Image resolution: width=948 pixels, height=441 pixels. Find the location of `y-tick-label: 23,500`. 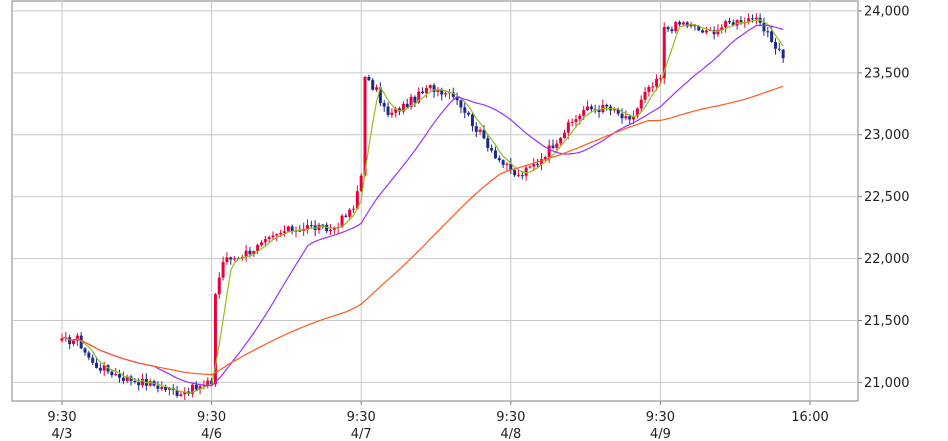

y-tick-label: 23,500 is located at coordinates (887, 73).